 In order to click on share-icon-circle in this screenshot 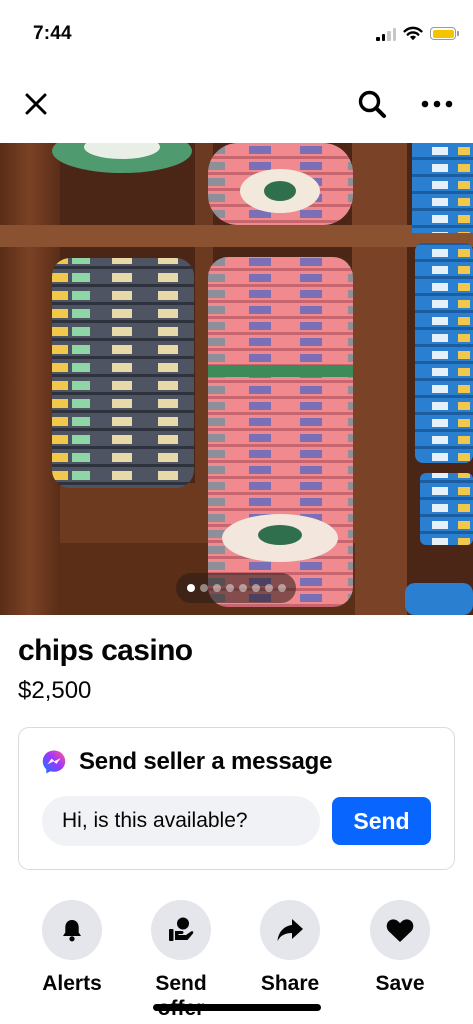, I will do `click(290, 930)`.